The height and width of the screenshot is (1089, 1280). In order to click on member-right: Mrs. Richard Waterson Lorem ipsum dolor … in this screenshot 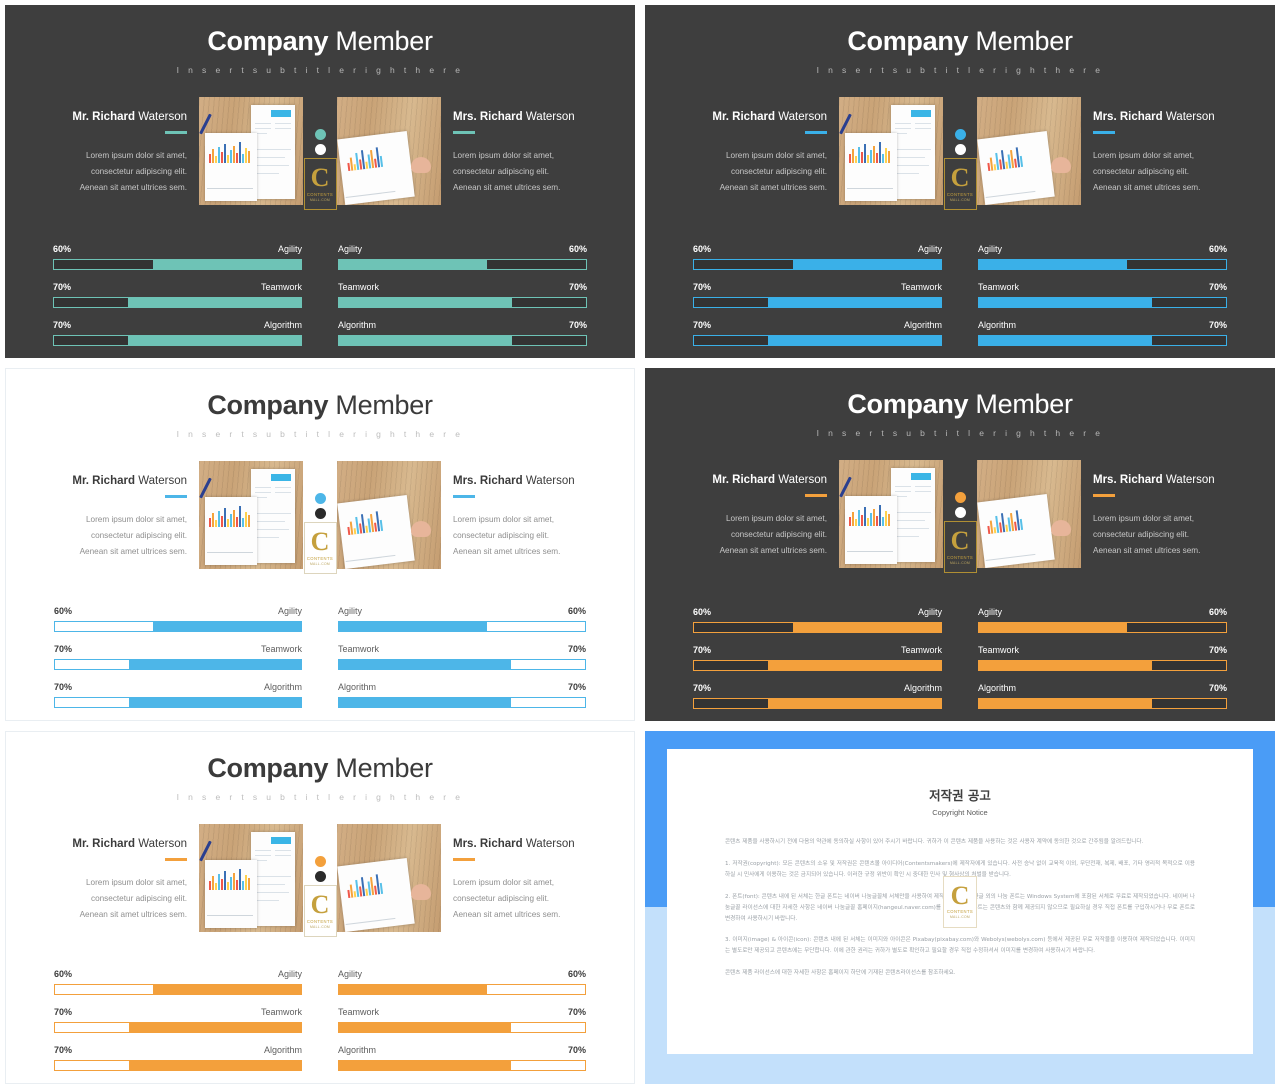, I will do `click(1161, 509)`.